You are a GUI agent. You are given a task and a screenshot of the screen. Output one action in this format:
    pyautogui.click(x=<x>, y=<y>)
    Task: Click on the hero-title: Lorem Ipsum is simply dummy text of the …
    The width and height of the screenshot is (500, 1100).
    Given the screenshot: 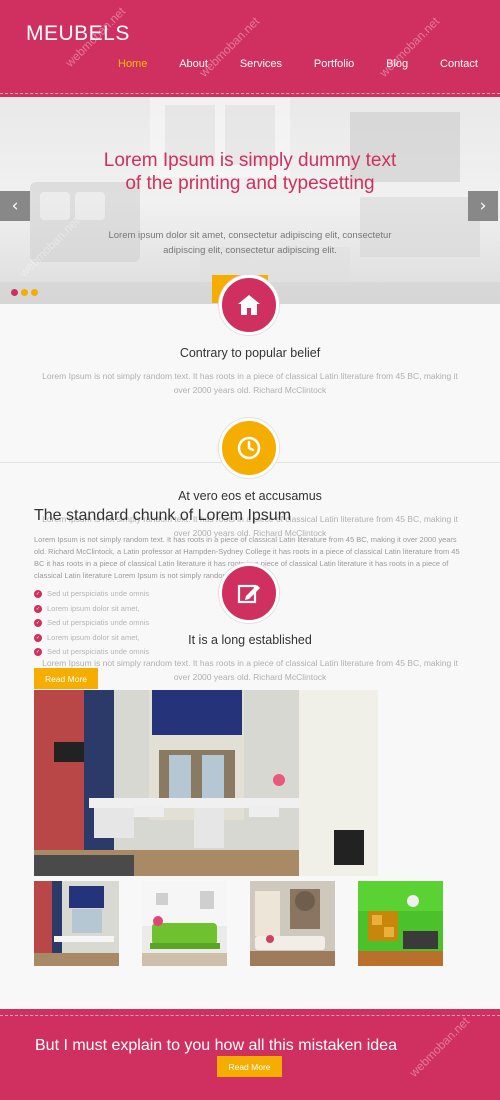 What is the action you would take?
    pyautogui.click(x=250, y=172)
    